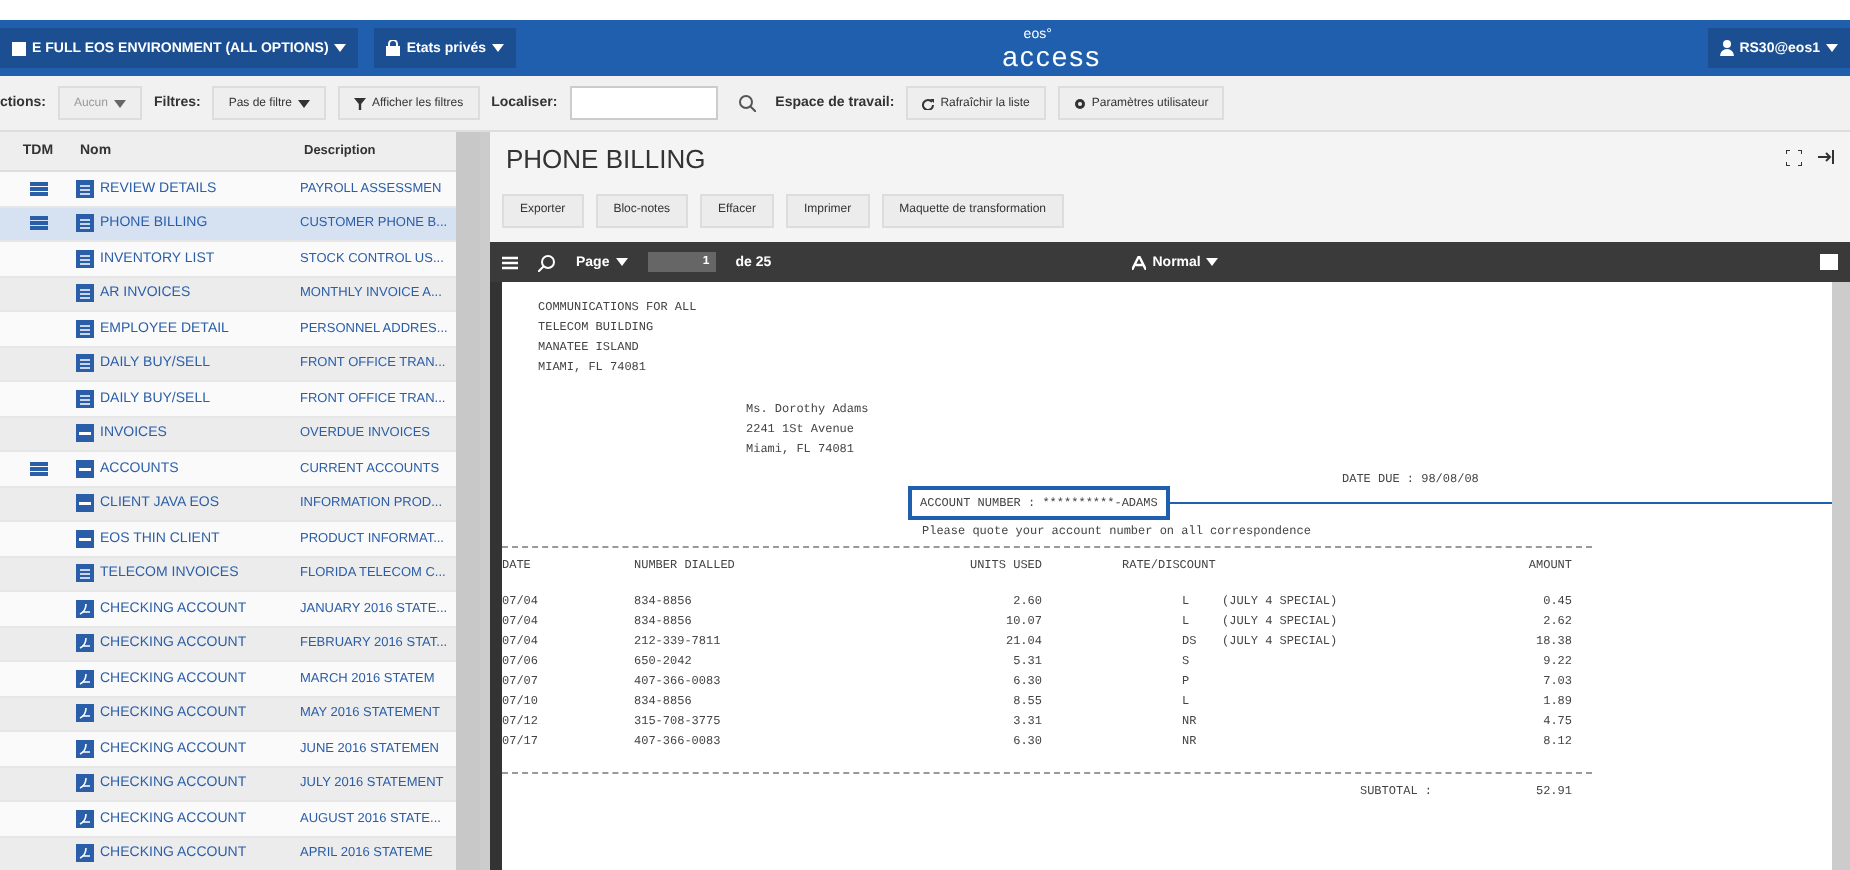 The height and width of the screenshot is (870, 1850). Describe the element at coordinates (1828, 262) in the screenshot. I see `panel-icon` at that location.